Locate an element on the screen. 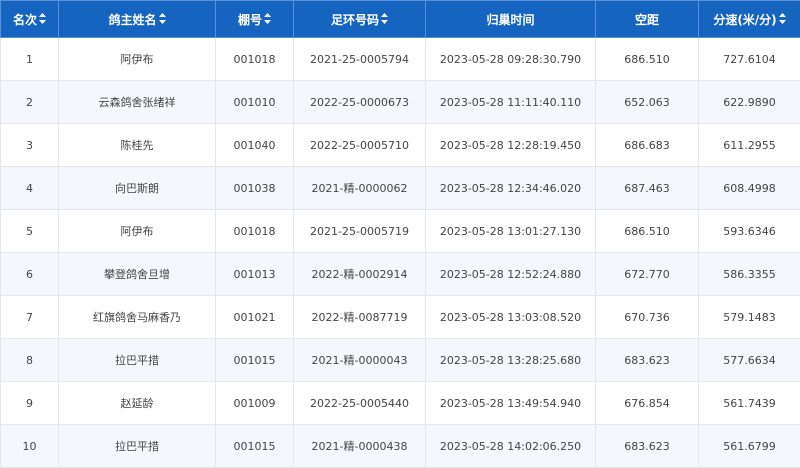 This screenshot has width=800, height=468. column-header-label: 名次 is located at coordinates (24, 19).